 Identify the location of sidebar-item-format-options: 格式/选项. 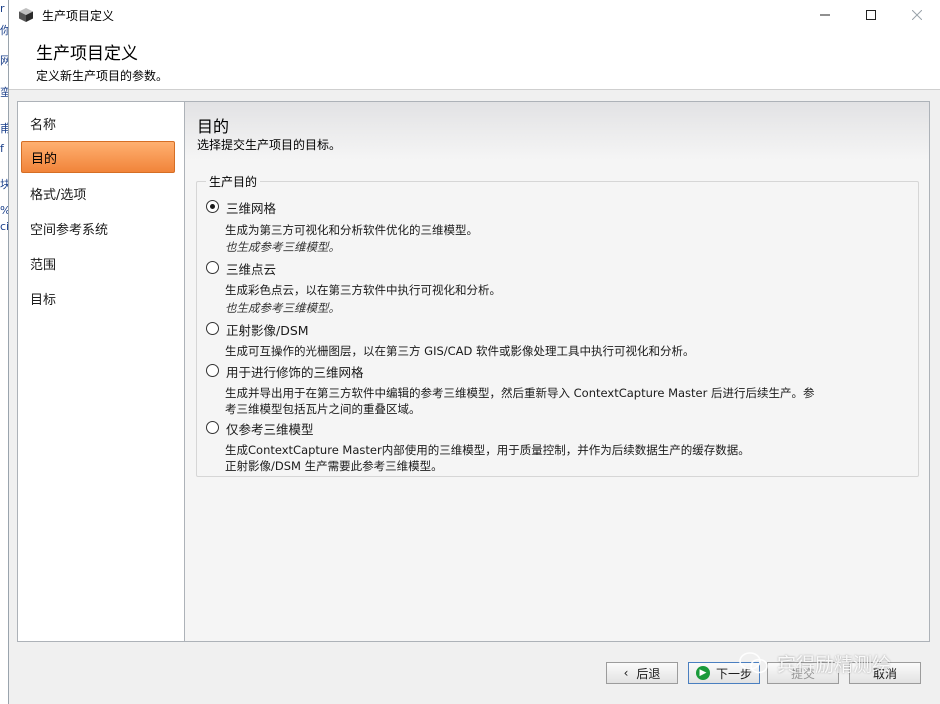
(98, 193).